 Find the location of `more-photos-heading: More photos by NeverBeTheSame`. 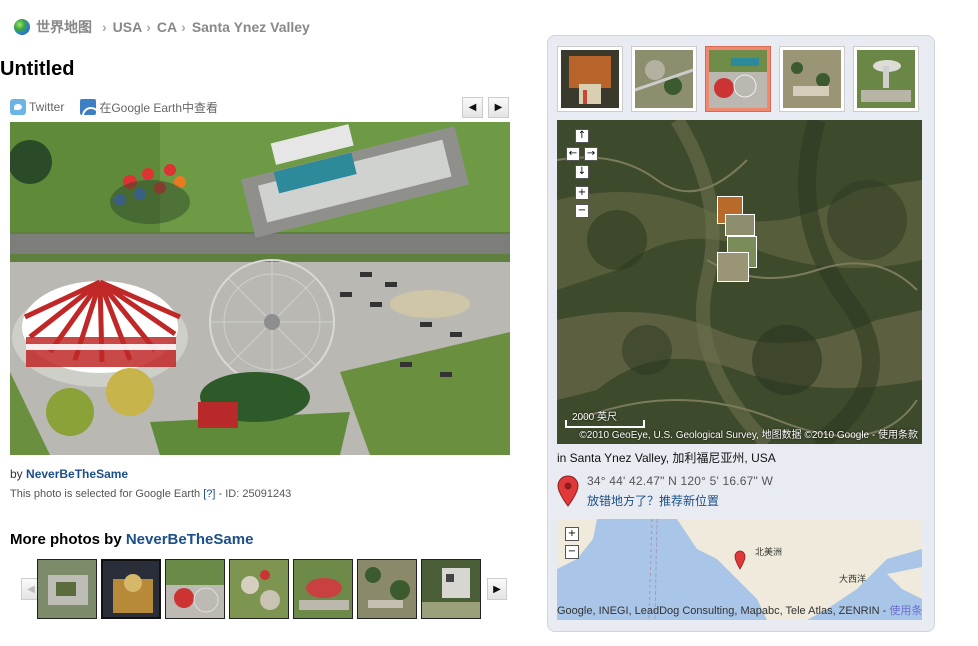

more-photos-heading: More photos by NeverBeTheSame is located at coordinates (131, 539).